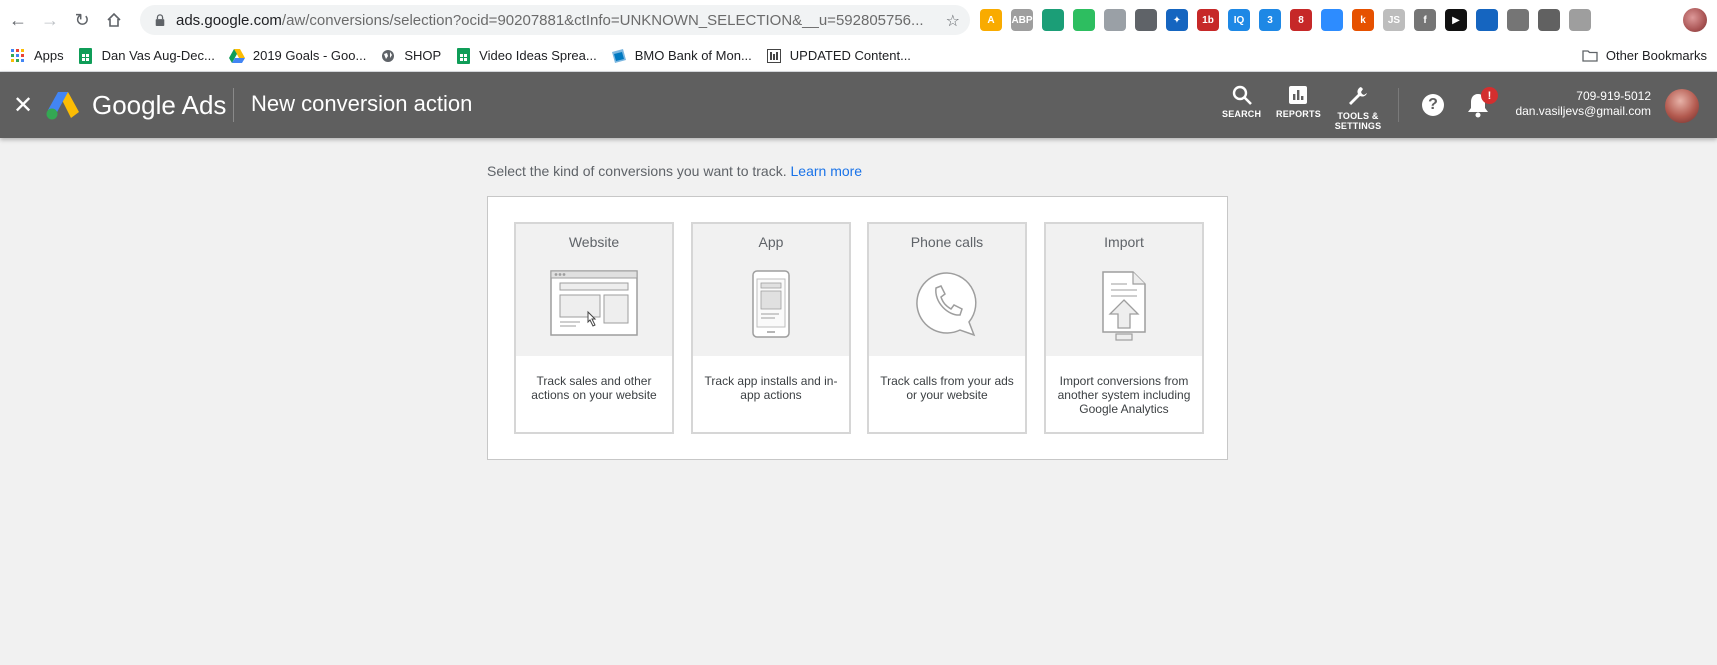 This screenshot has height=665, width=1717. I want to click on extensions-row: A ABP ✦ 1b IQ 3 8 k JS f ▶, so click(1285, 20).